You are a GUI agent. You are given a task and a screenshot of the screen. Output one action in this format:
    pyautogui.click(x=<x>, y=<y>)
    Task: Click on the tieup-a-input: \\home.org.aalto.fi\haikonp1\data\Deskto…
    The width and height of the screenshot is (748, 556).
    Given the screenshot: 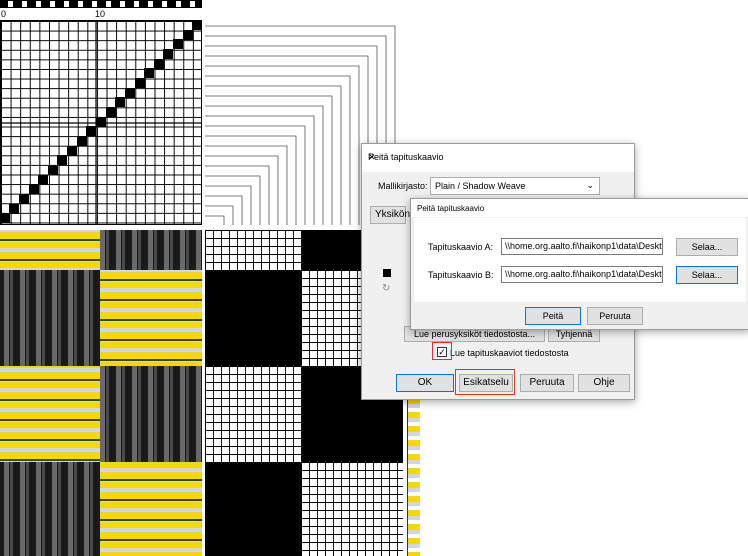 What is the action you would take?
    pyautogui.click(x=582, y=246)
    